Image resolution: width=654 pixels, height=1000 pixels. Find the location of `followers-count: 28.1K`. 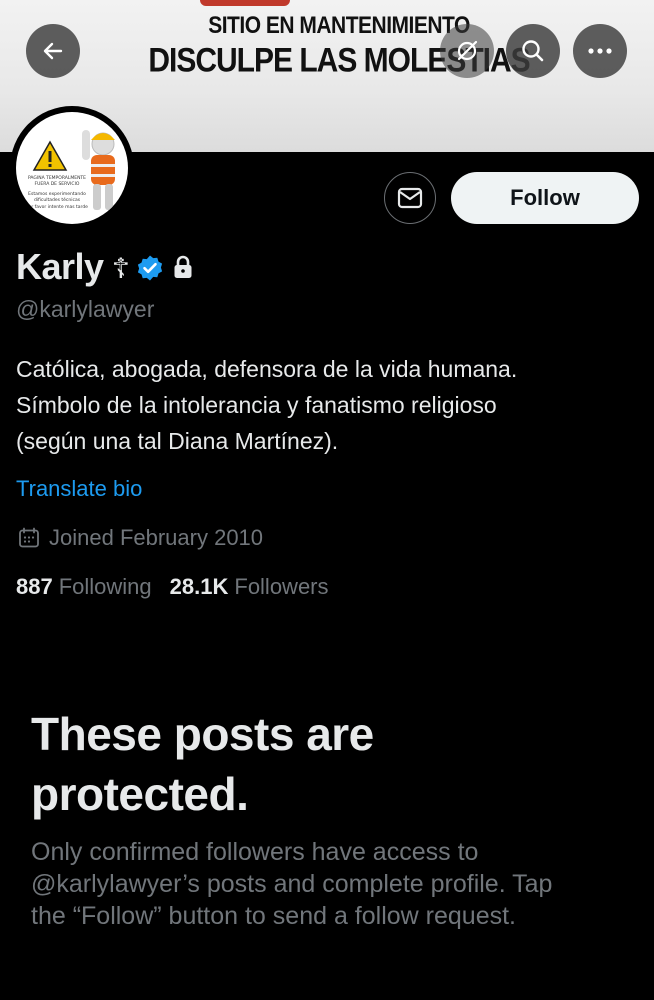

followers-count: 28.1K is located at coordinates (199, 586).